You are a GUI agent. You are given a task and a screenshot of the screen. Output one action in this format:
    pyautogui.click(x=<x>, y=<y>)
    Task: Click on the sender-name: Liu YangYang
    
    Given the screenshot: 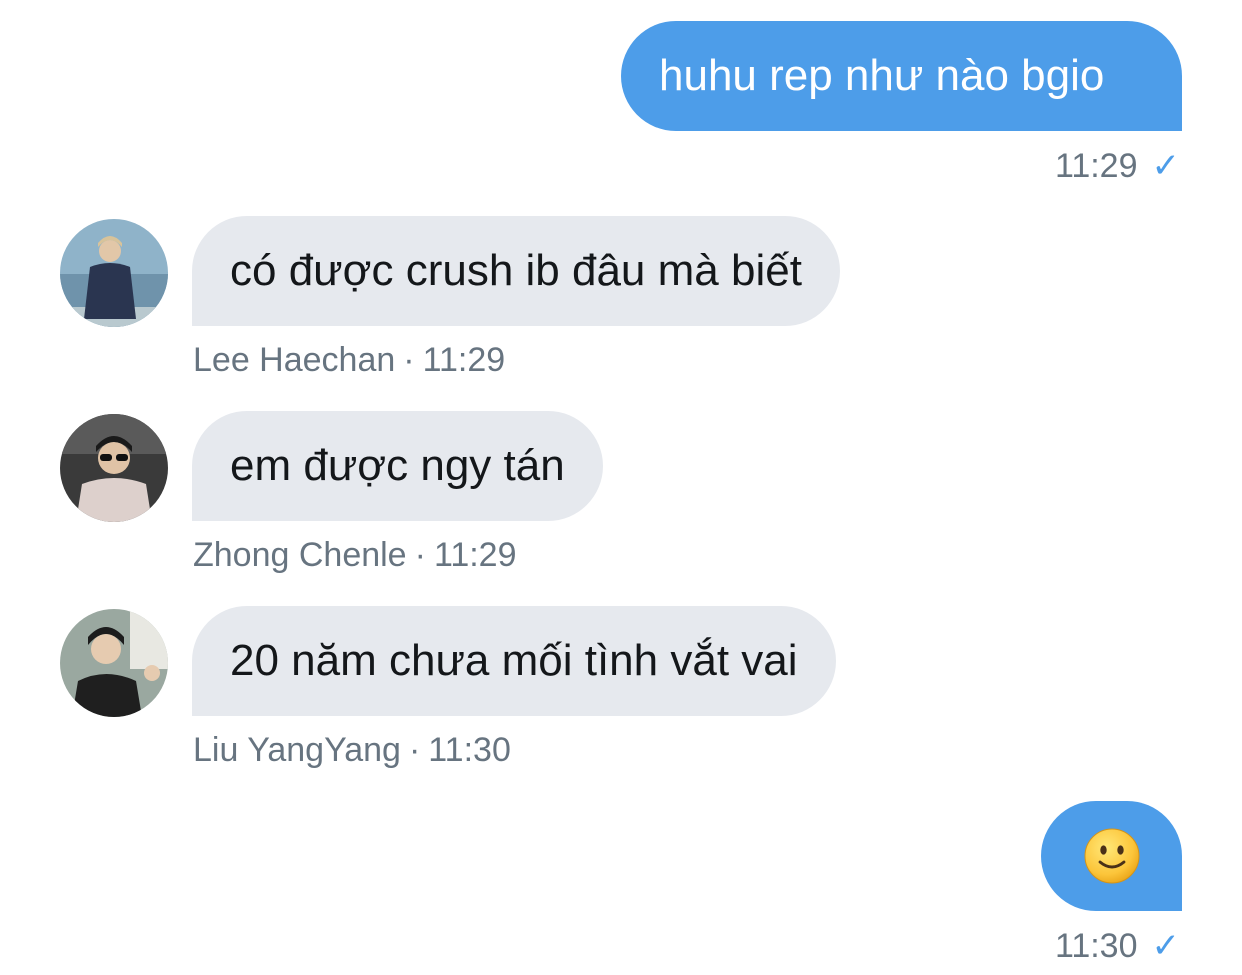 What is the action you would take?
    pyautogui.click(x=297, y=750)
    